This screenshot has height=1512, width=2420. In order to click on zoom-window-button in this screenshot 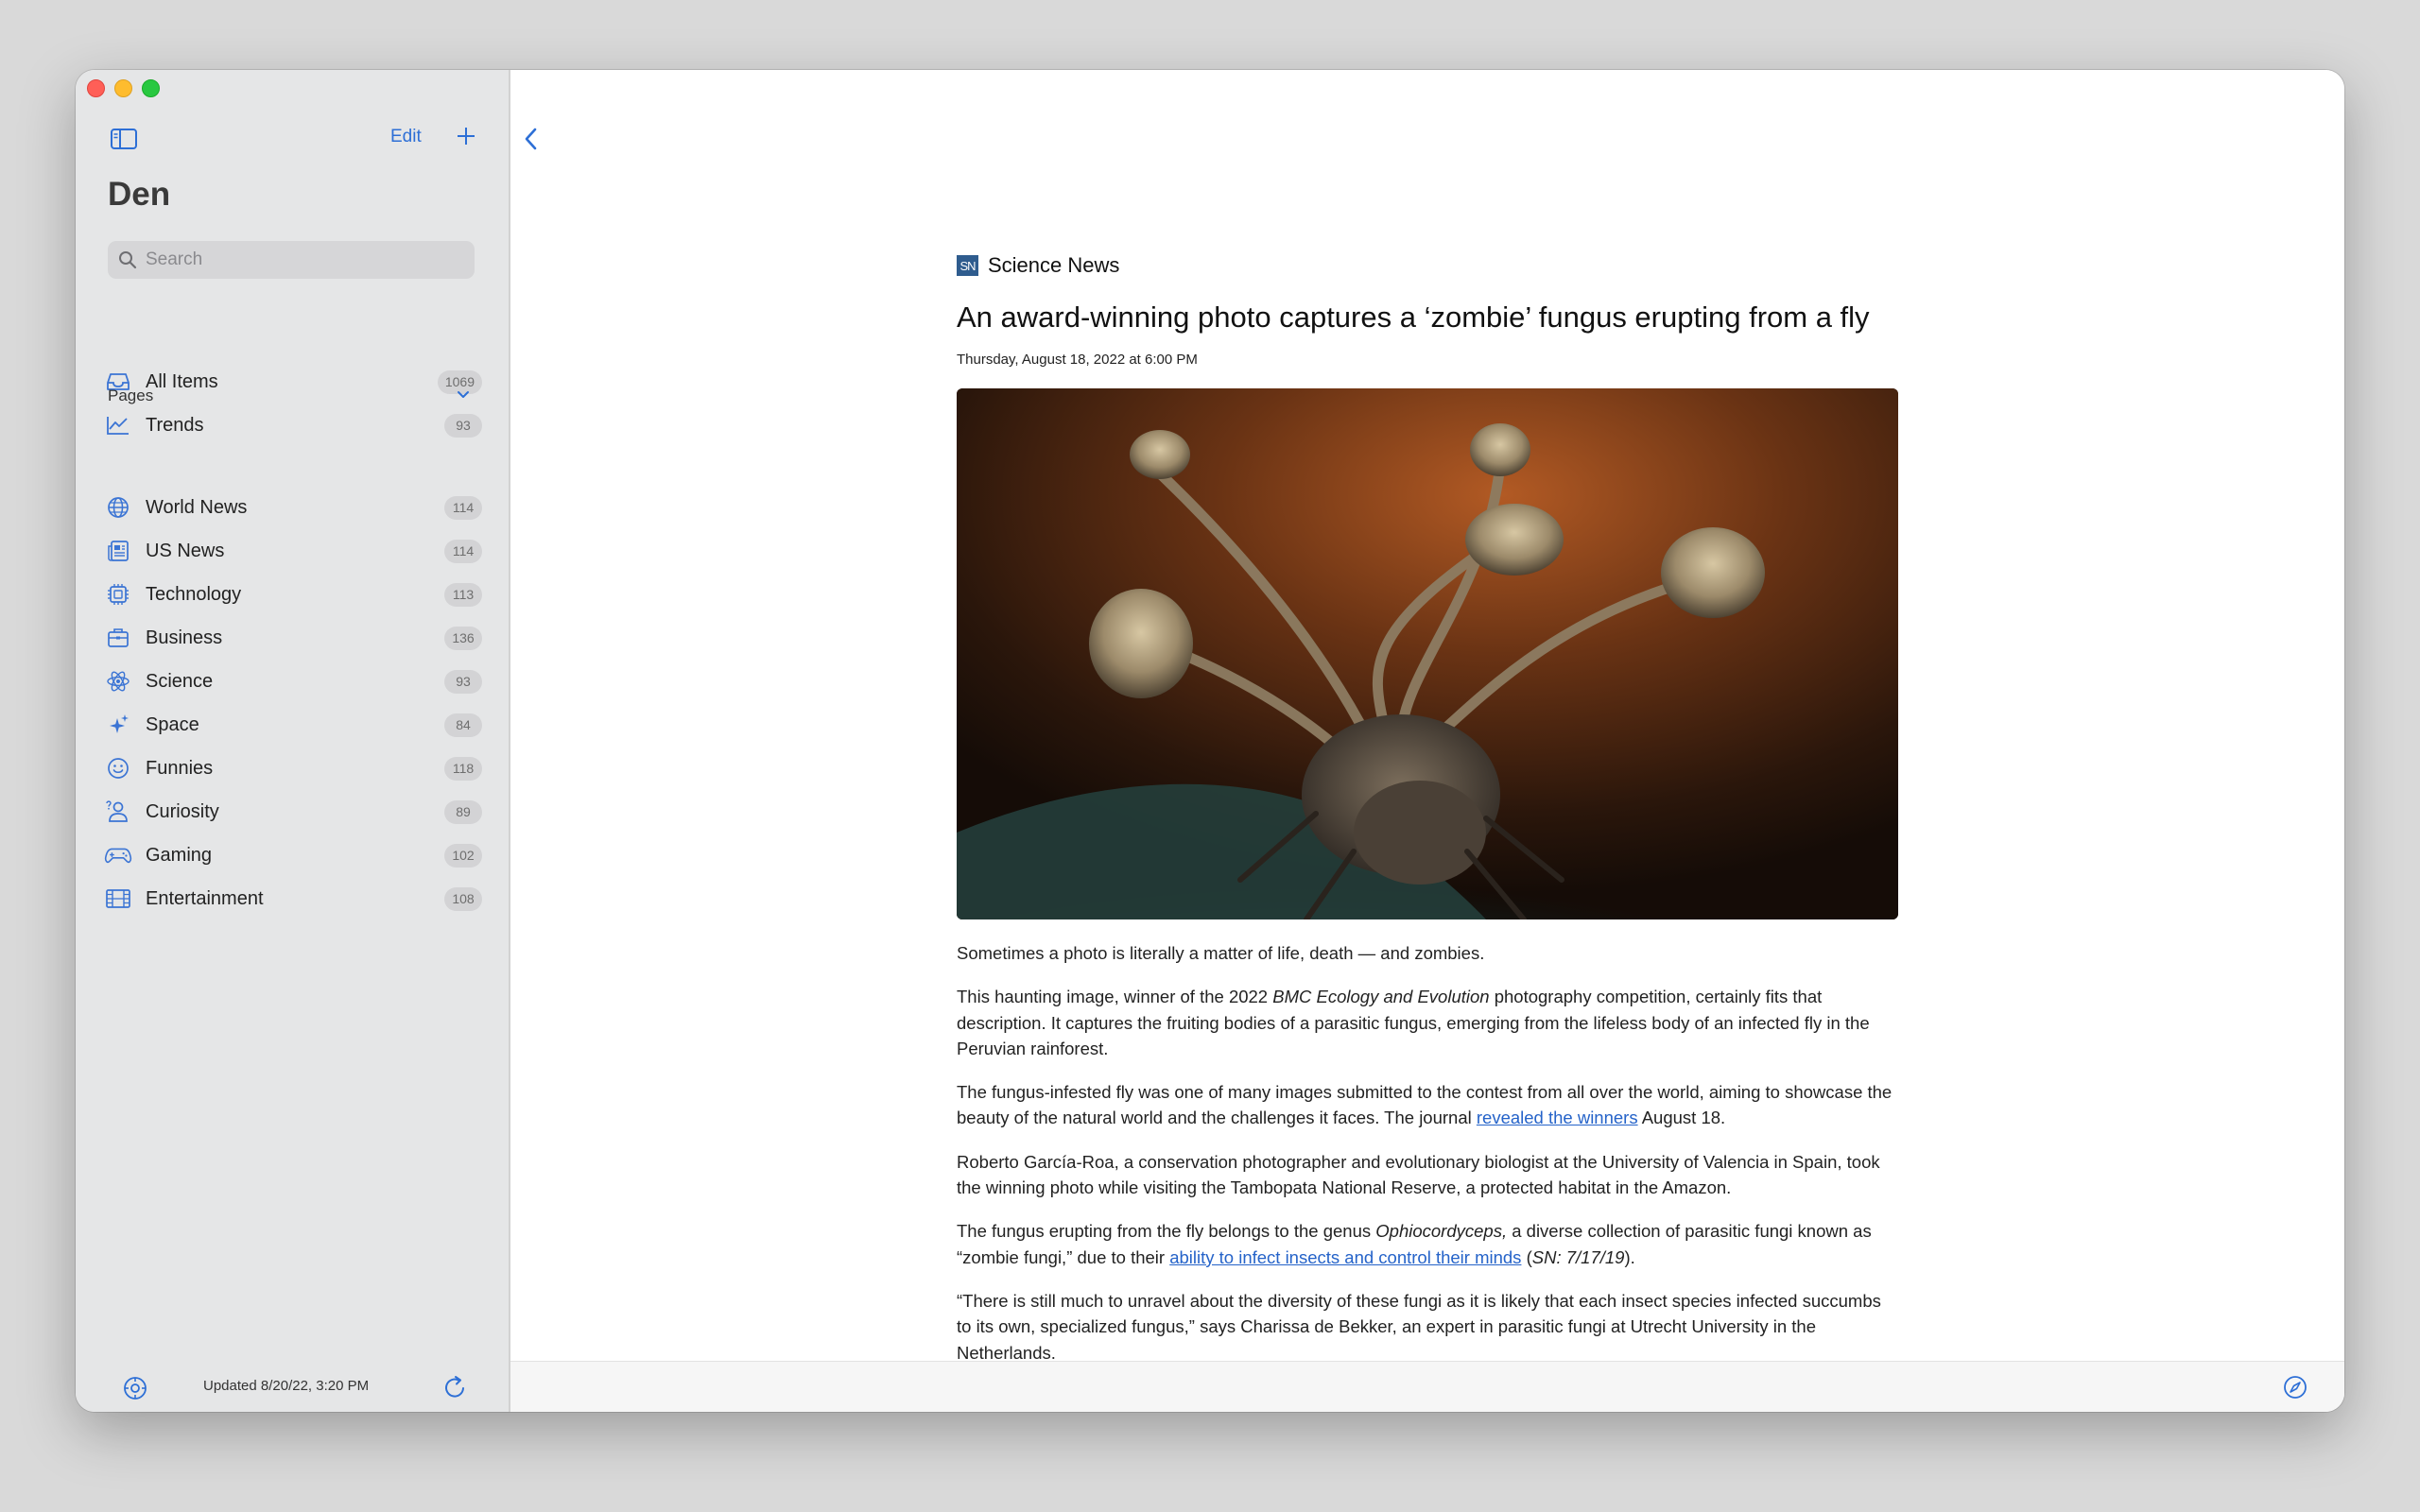, I will do `click(151, 88)`.